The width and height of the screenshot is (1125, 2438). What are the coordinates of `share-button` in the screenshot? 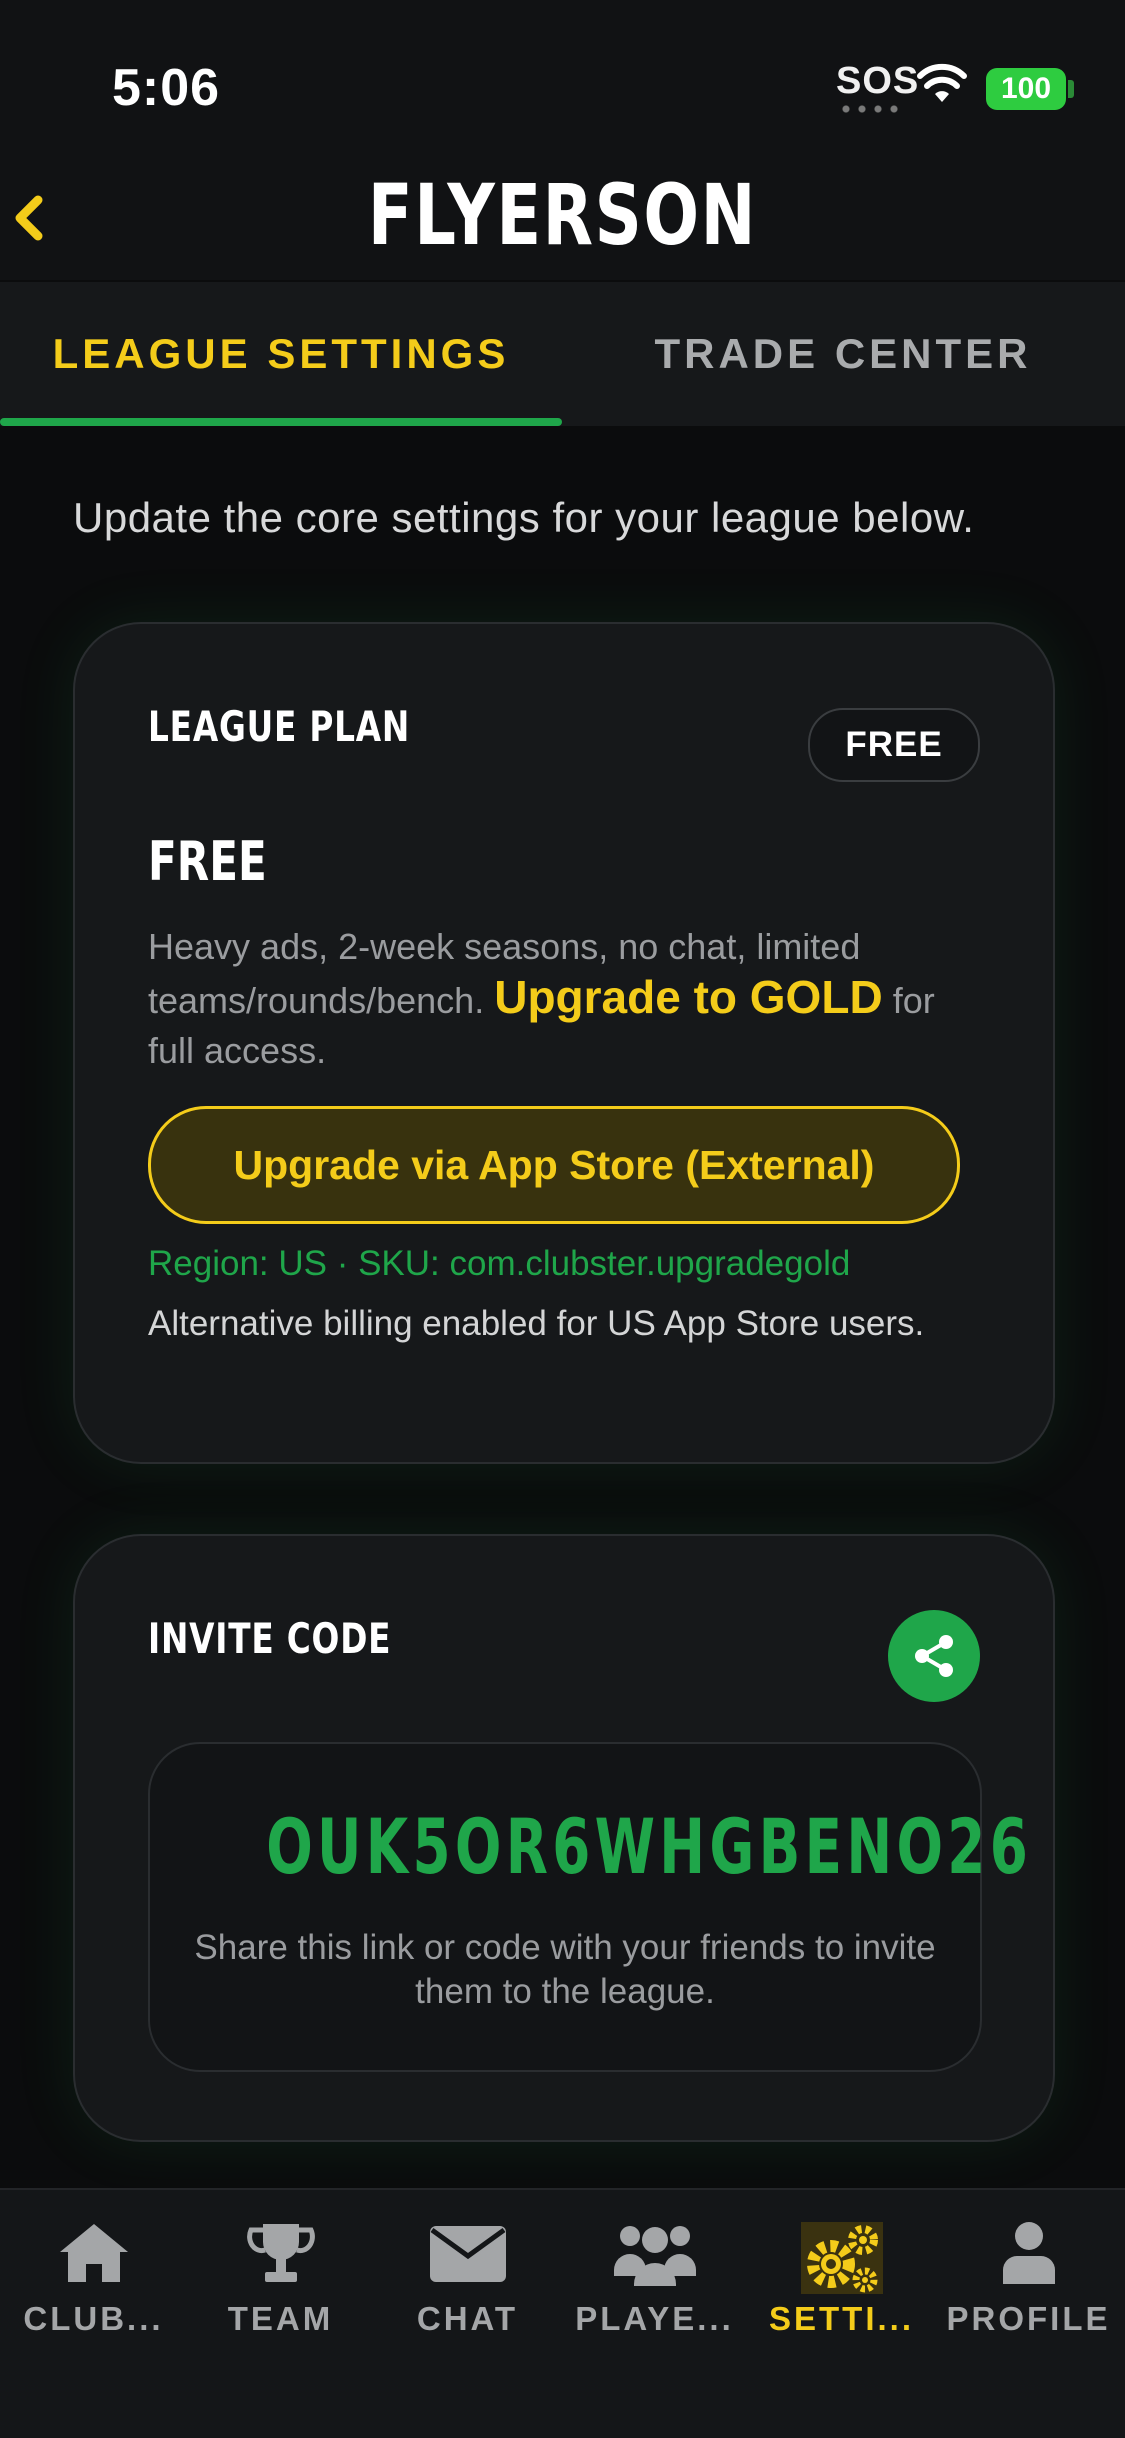 It's located at (934, 1656).